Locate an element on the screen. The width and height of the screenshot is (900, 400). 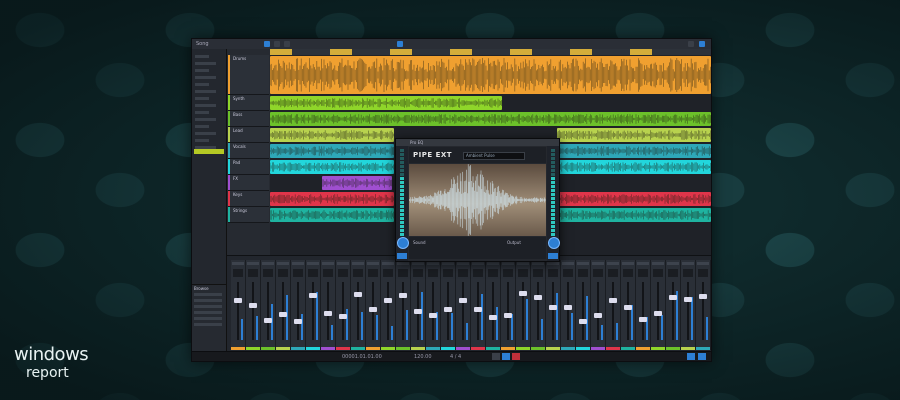
arrow-tool-icon is located at coordinates (267, 44).